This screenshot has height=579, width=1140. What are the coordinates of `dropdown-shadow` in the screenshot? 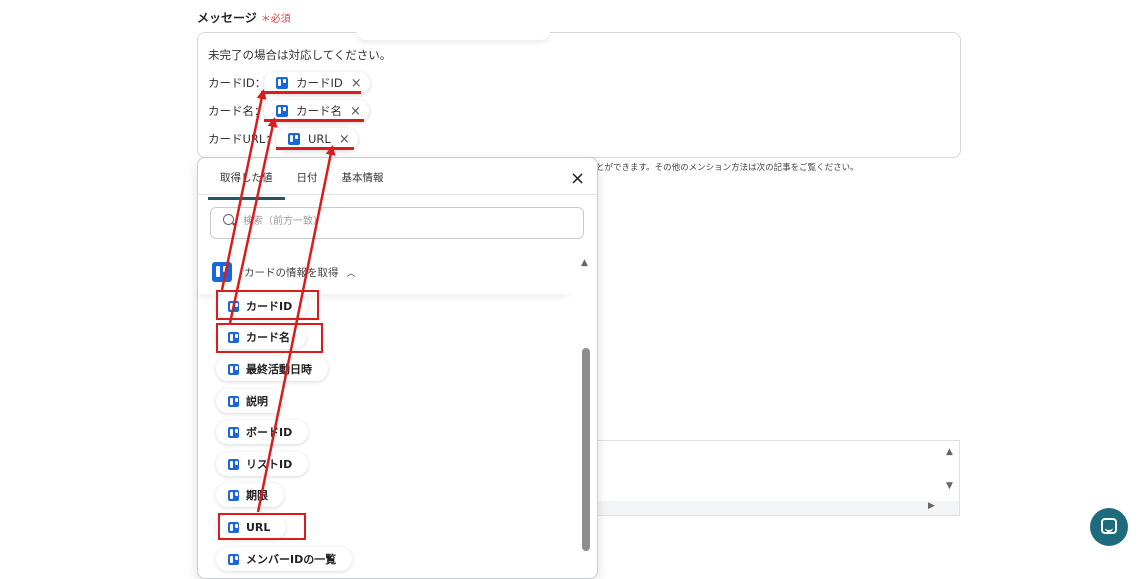 It's located at (453, 35).